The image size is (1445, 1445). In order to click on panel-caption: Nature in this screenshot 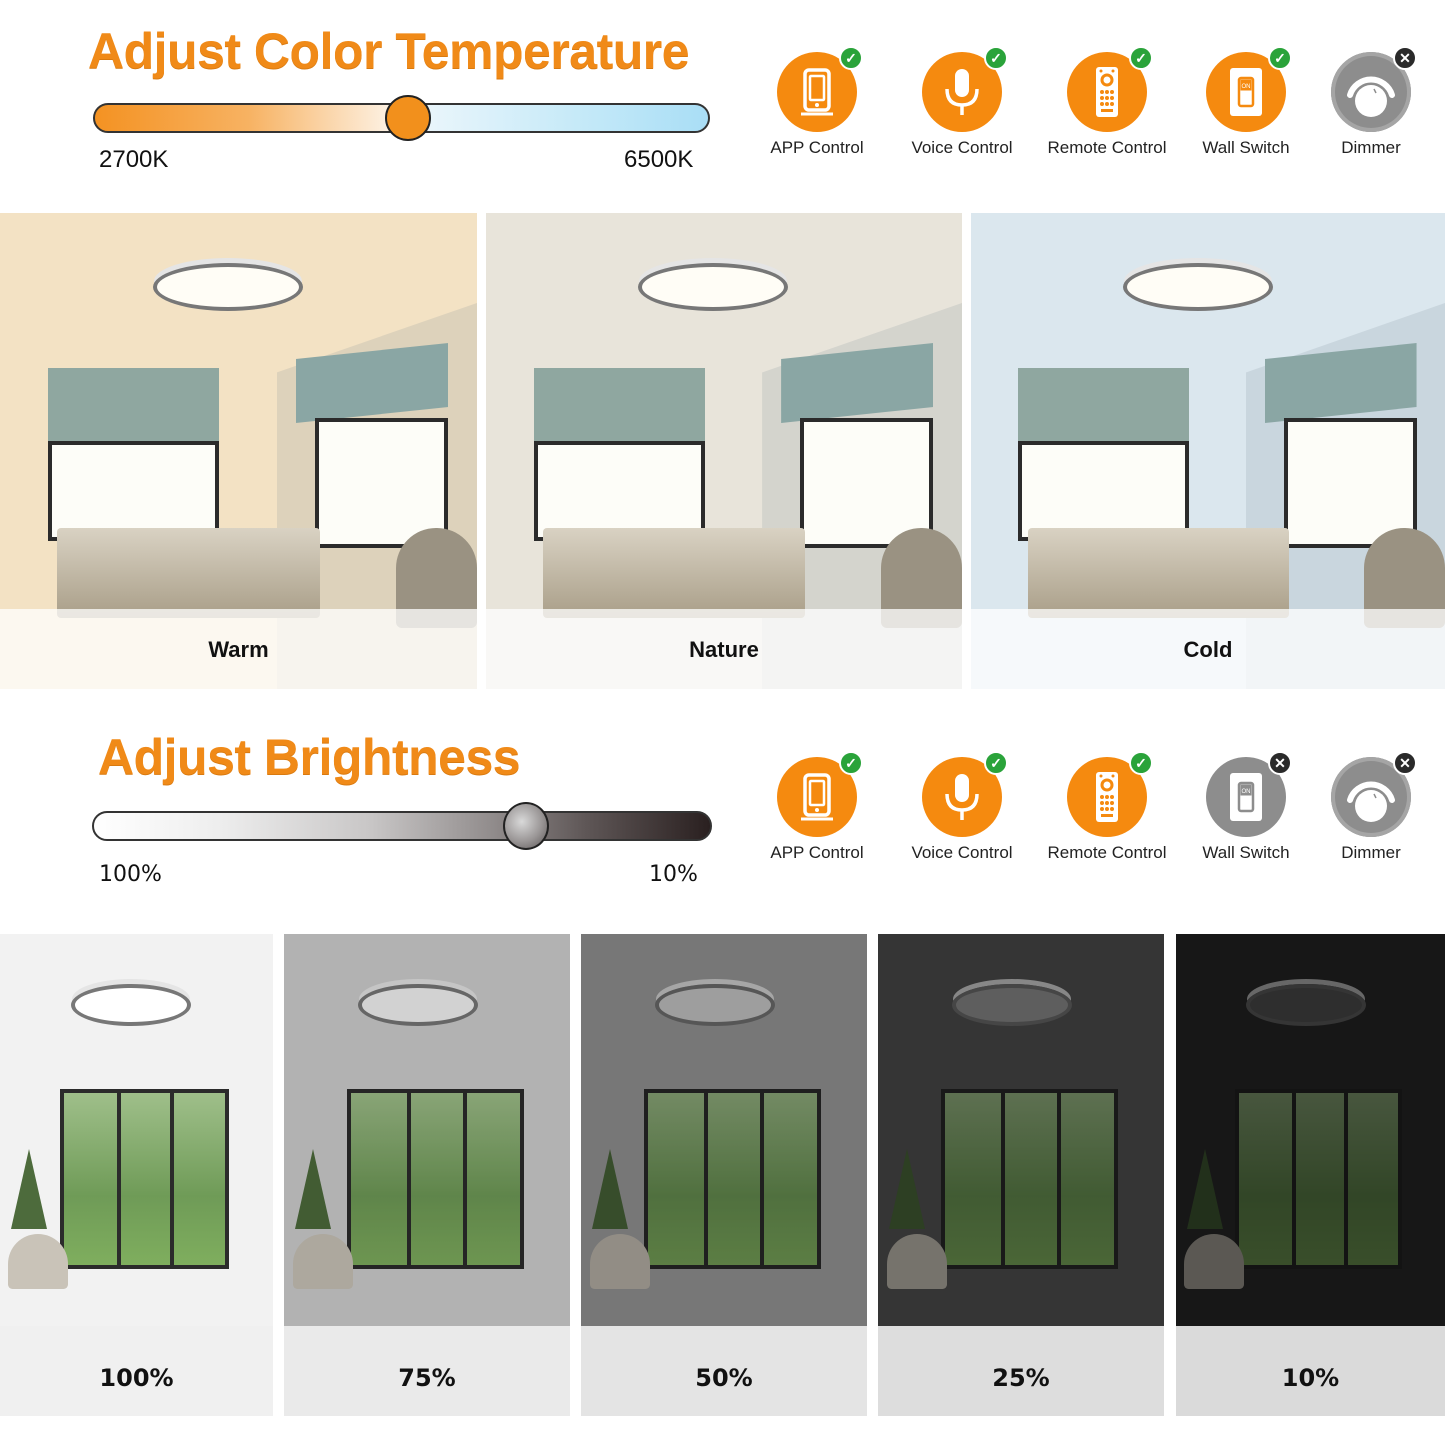, I will do `click(724, 649)`.